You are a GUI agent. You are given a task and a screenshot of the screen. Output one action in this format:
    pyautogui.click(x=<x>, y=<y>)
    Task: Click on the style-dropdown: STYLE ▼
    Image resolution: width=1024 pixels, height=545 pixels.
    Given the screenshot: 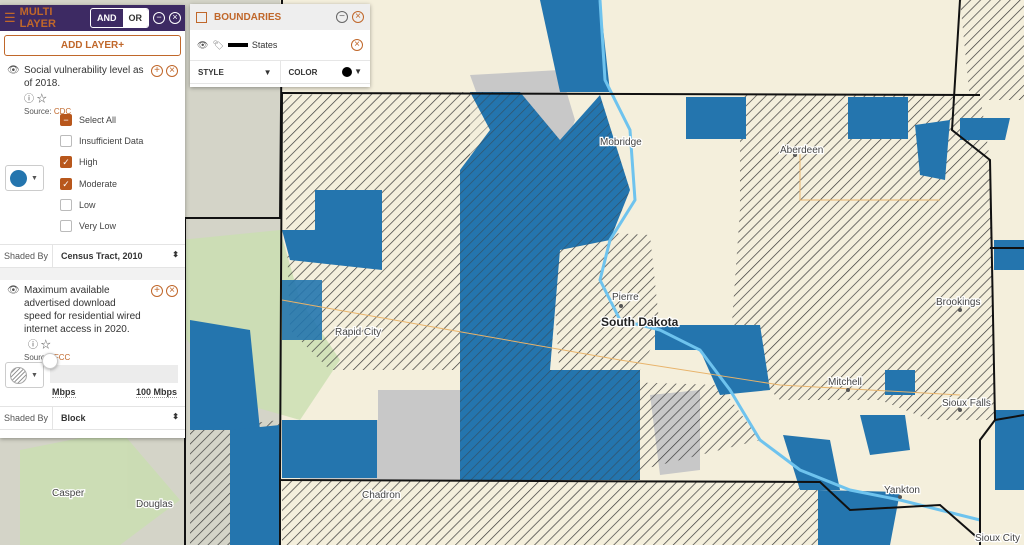 What is the action you would take?
    pyautogui.click(x=235, y=72)
    